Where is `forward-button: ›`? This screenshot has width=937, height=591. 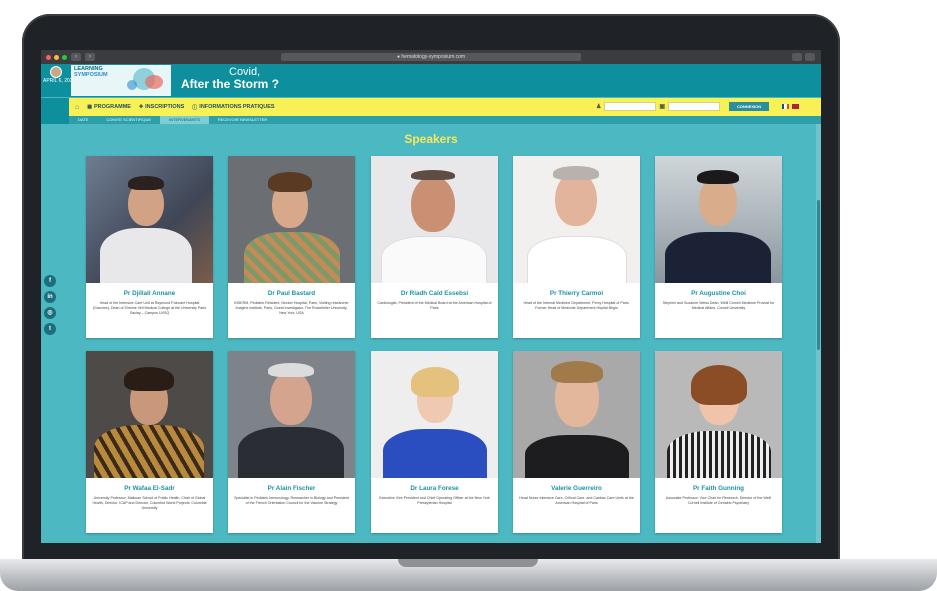
forward-button: › is located at coordinates (90, 57).